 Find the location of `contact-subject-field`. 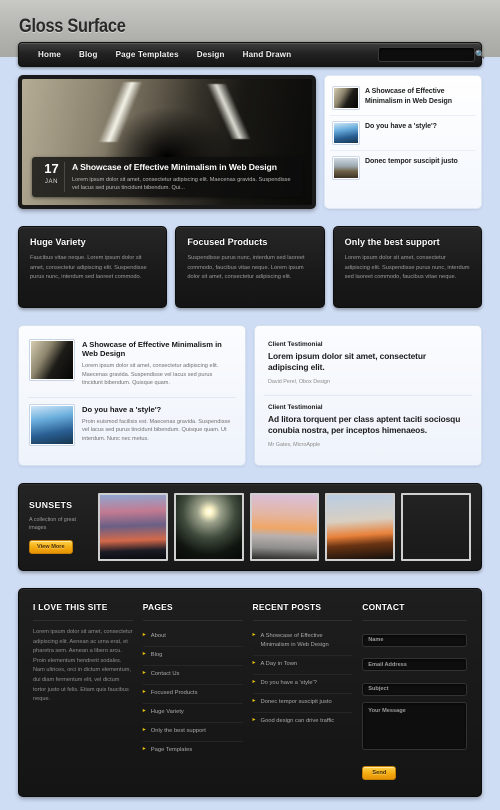

contact-subject-field is located at coordinates (414, 689).